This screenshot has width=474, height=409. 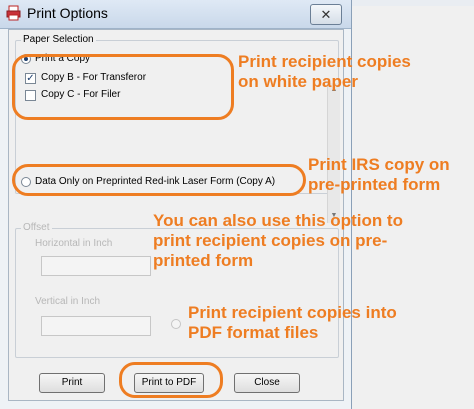 I want to click on offset-radio, so click(x=176, y=324).